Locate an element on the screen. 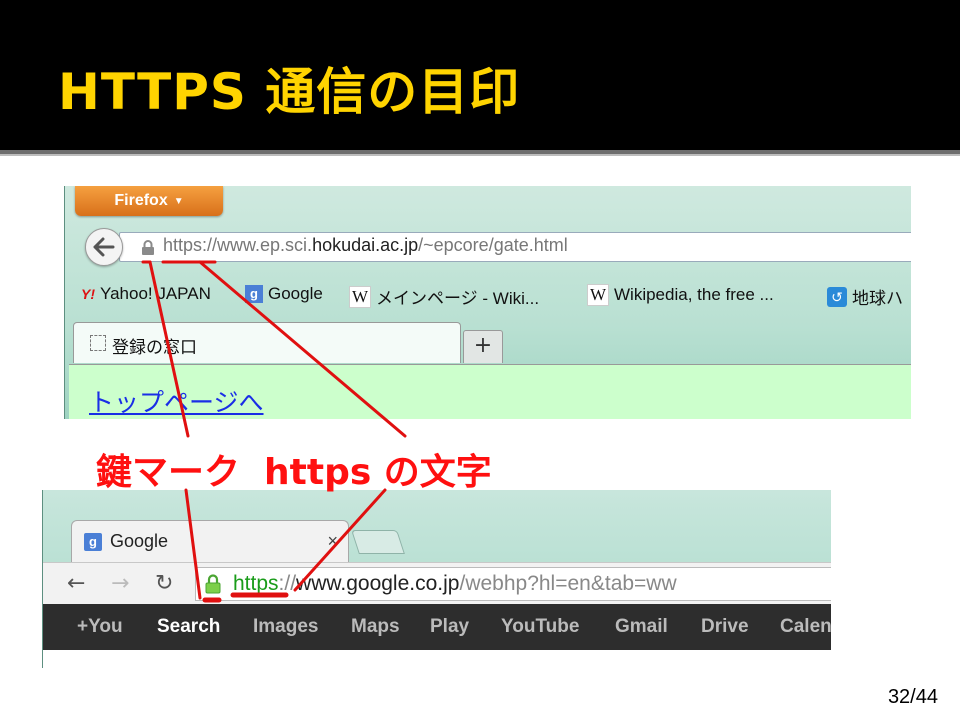 This screenshot has height=720, width=960. url-path: /webhp?hl=en&tab=ww is located at coordinates (568, 583).